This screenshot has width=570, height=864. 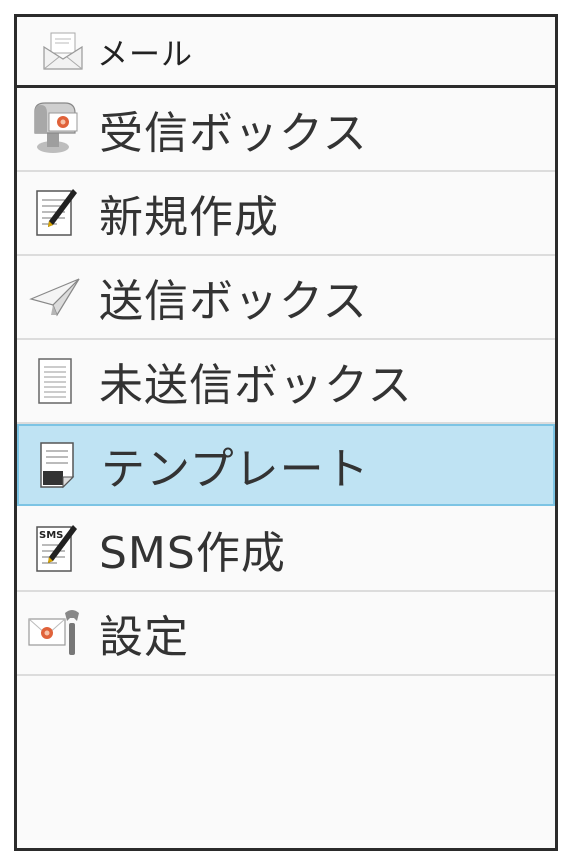 I want to click on menu-item-label: 未送信ボックス, so click(x=256, y=385).